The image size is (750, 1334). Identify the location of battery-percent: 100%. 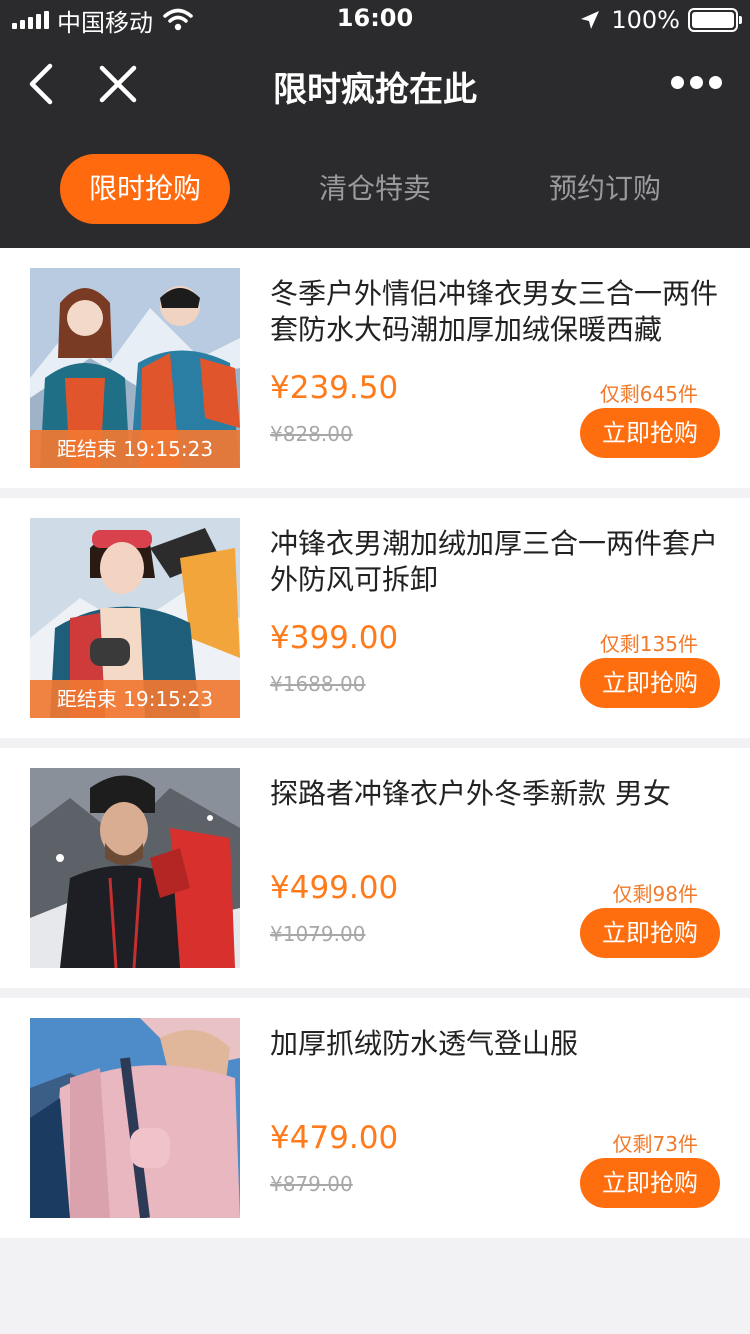
(645, 20).